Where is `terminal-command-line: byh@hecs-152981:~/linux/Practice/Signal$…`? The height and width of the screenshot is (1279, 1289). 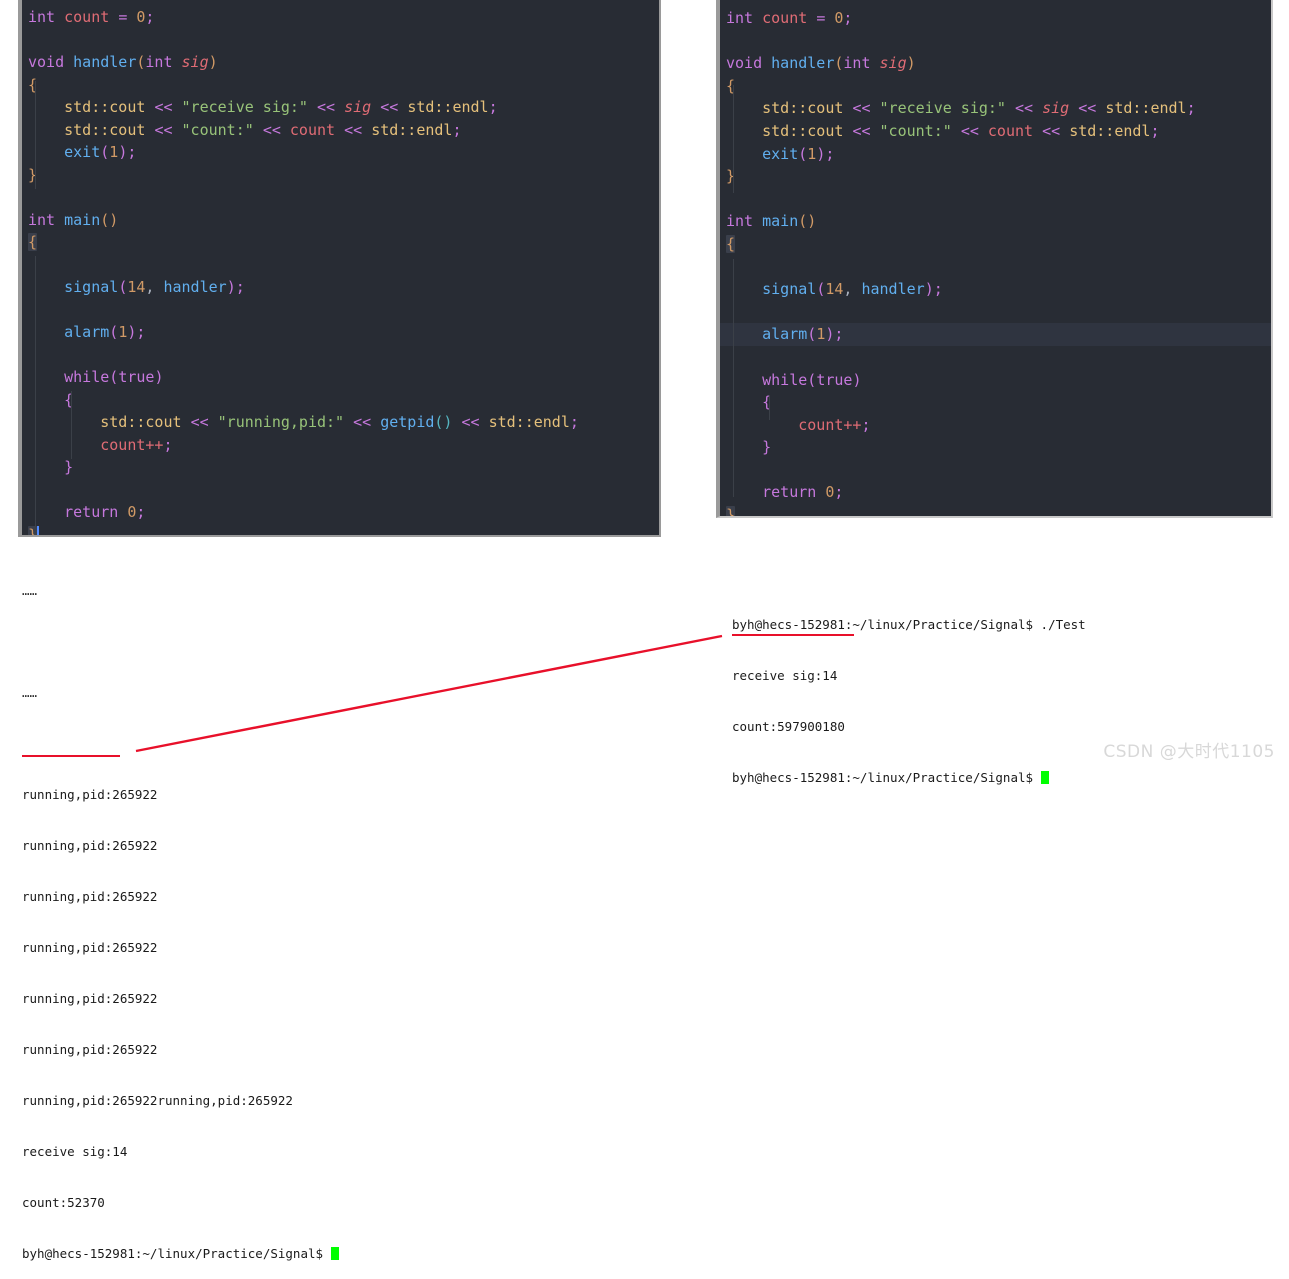
terminal-command-line: byh@hecs-152981:~/linux/Practice/Signal$… is located at coordinates (909, 624).